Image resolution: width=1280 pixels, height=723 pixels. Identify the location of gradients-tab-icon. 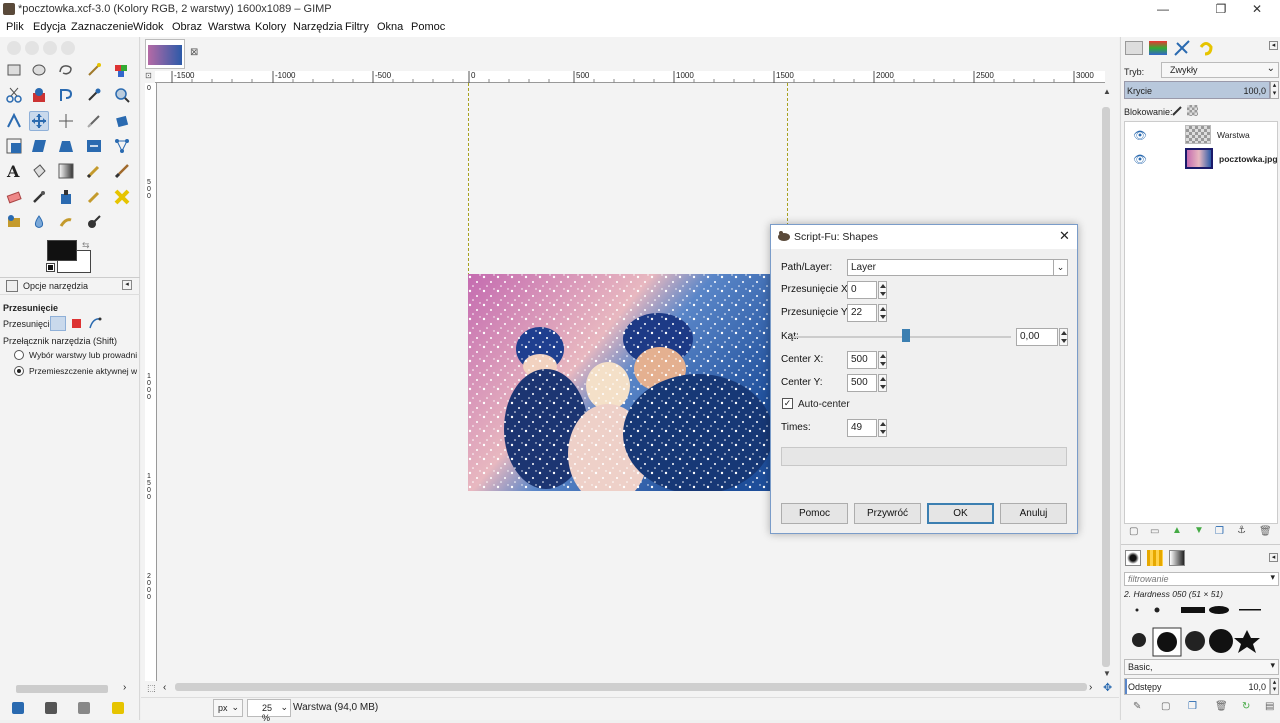
(1177, 558).